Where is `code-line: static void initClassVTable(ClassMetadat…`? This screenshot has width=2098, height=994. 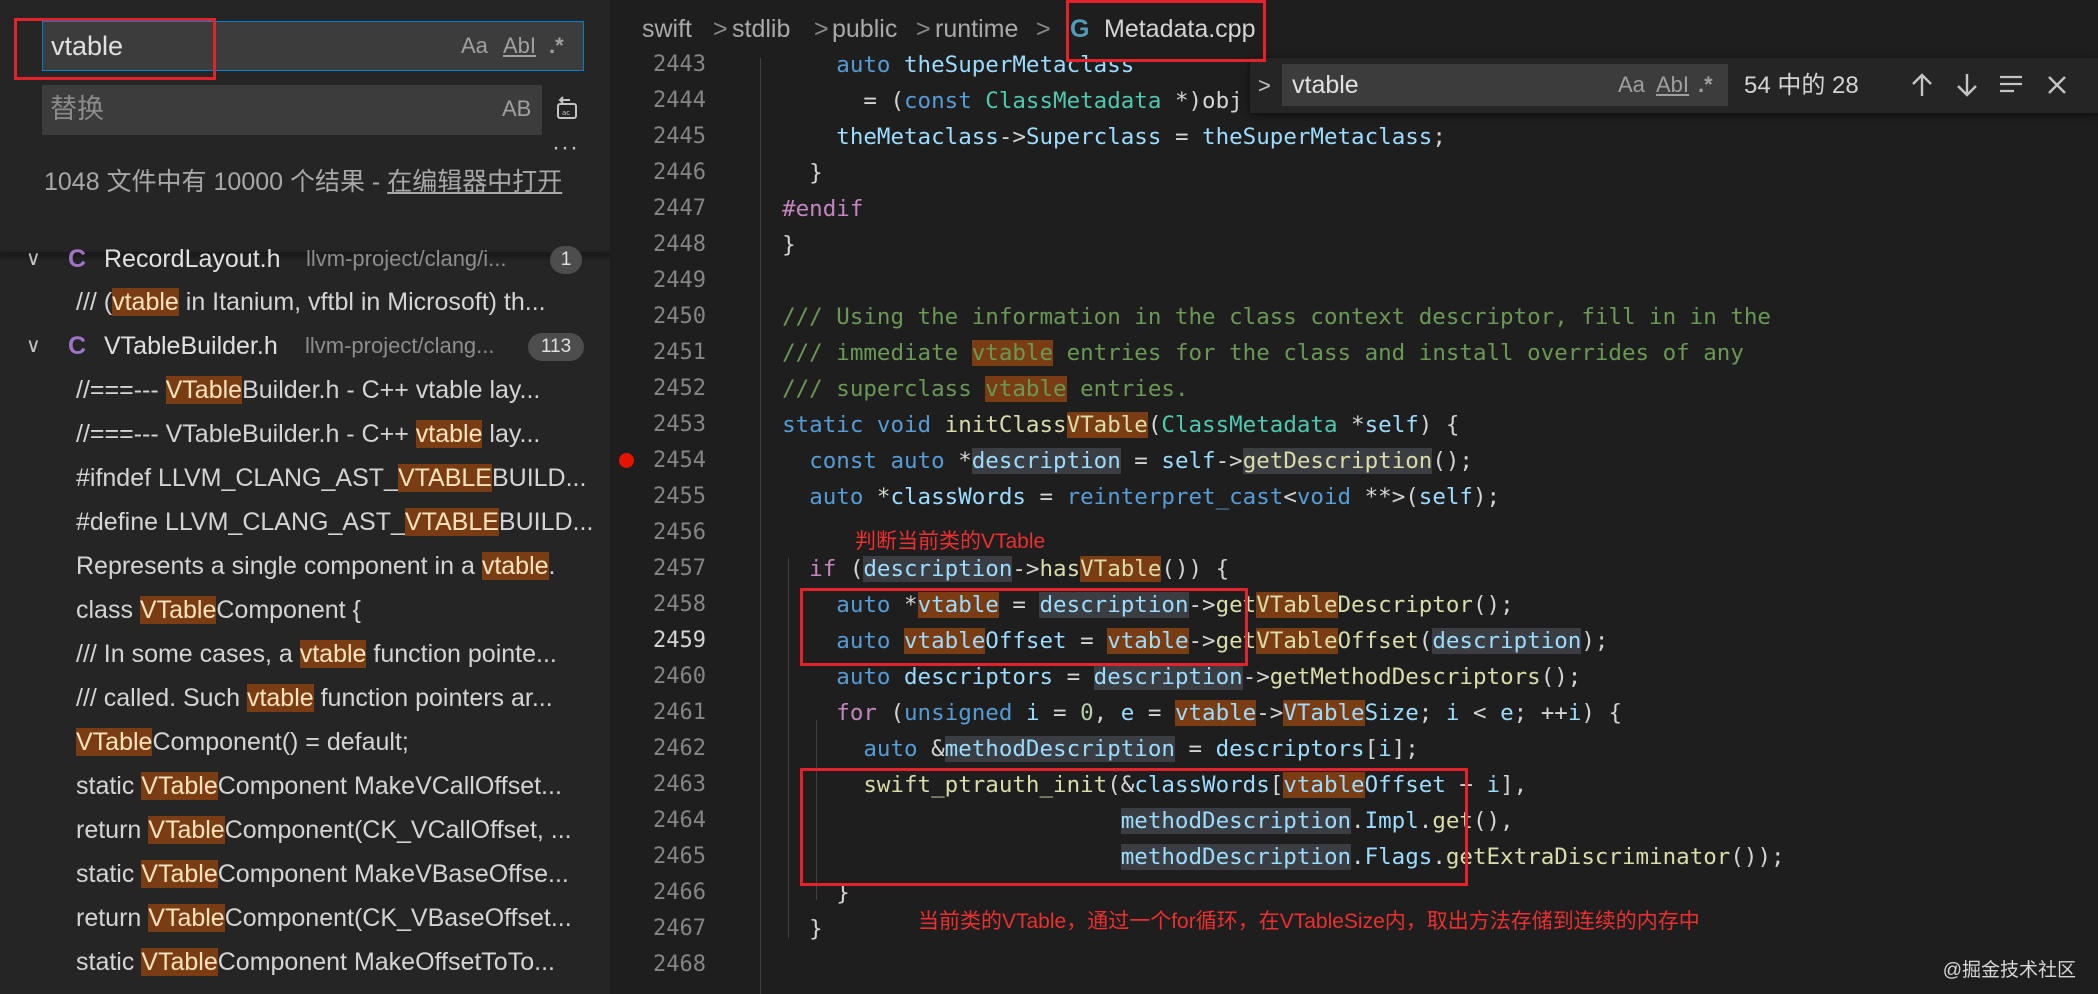
code-line: static void initClassVTable(ClassMetadat… is located at coordinates (1107, 425).